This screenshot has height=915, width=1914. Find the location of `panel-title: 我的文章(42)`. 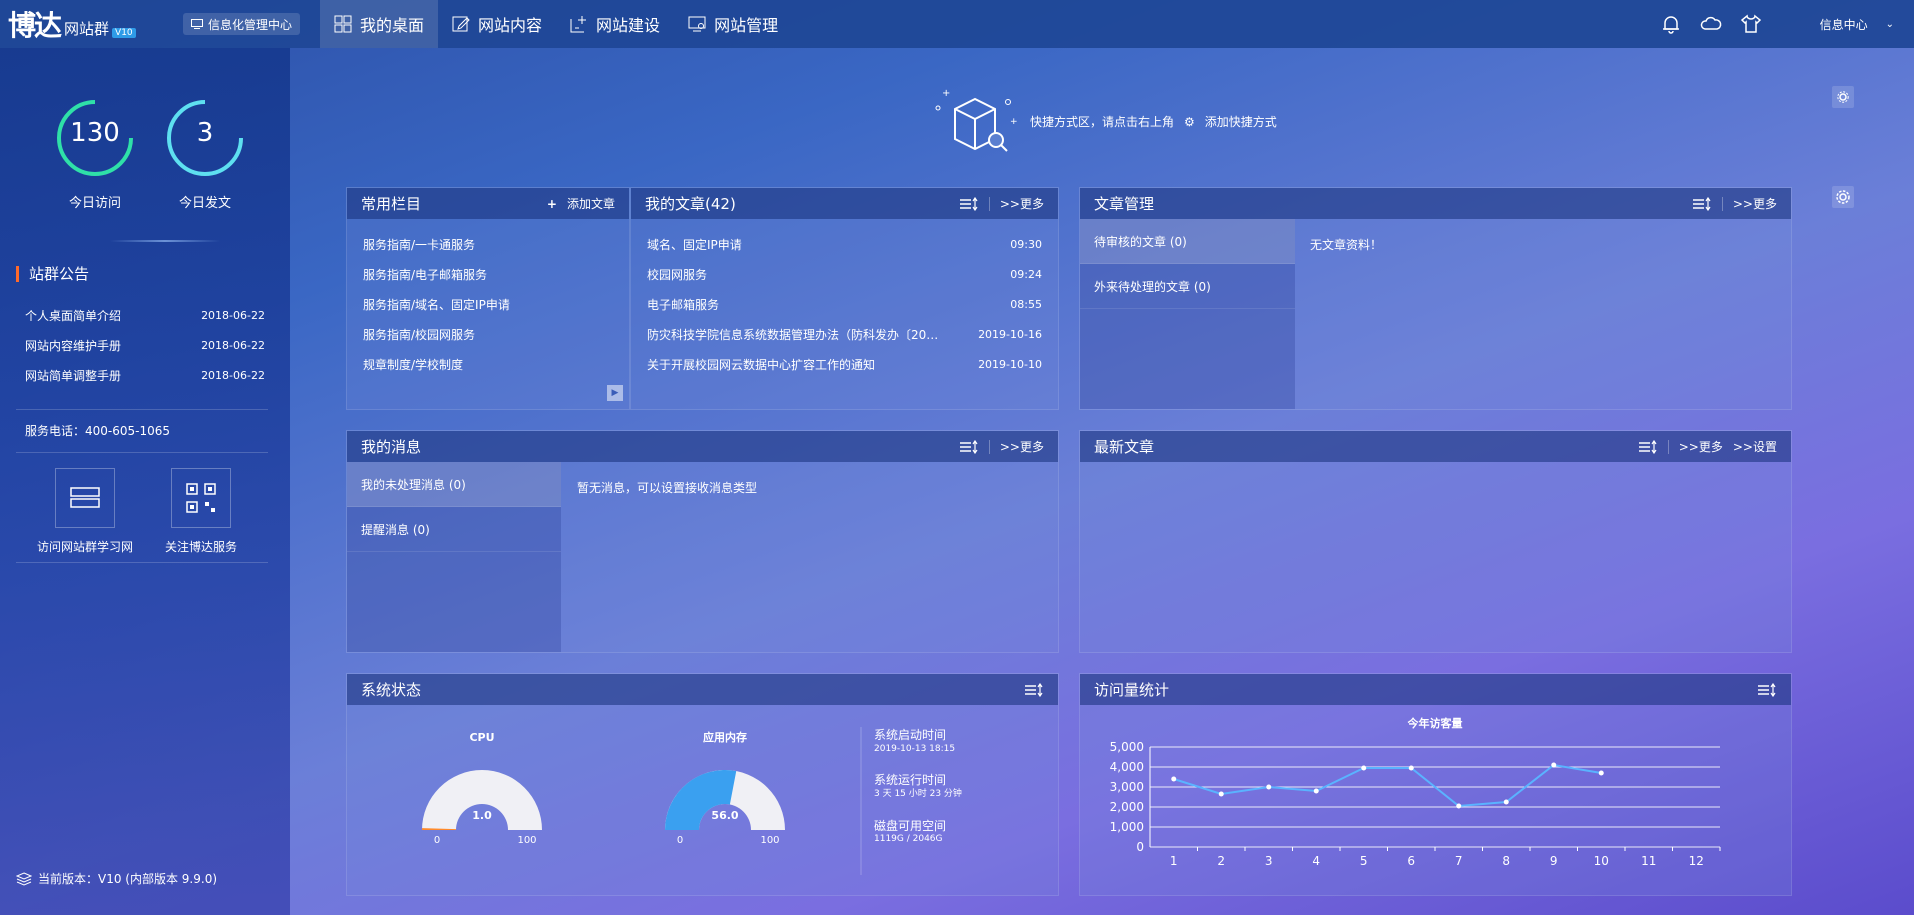

panel-title: 我的文章(42) is located at coordinates (690, 204).